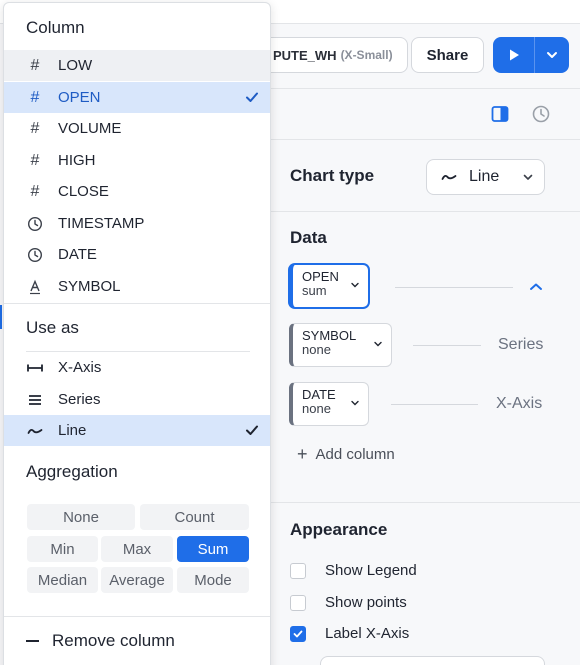 The width and height of the screenshot is (580, 665). Describe the element at coordinates (35, 400) in the screenshot. I see `series-icon` at that location.